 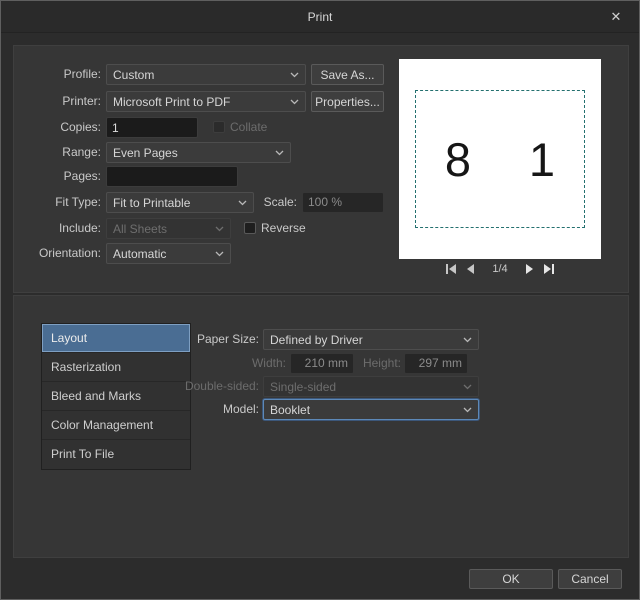 I want to click on height-label: Height:, so click(x=381, y=363).